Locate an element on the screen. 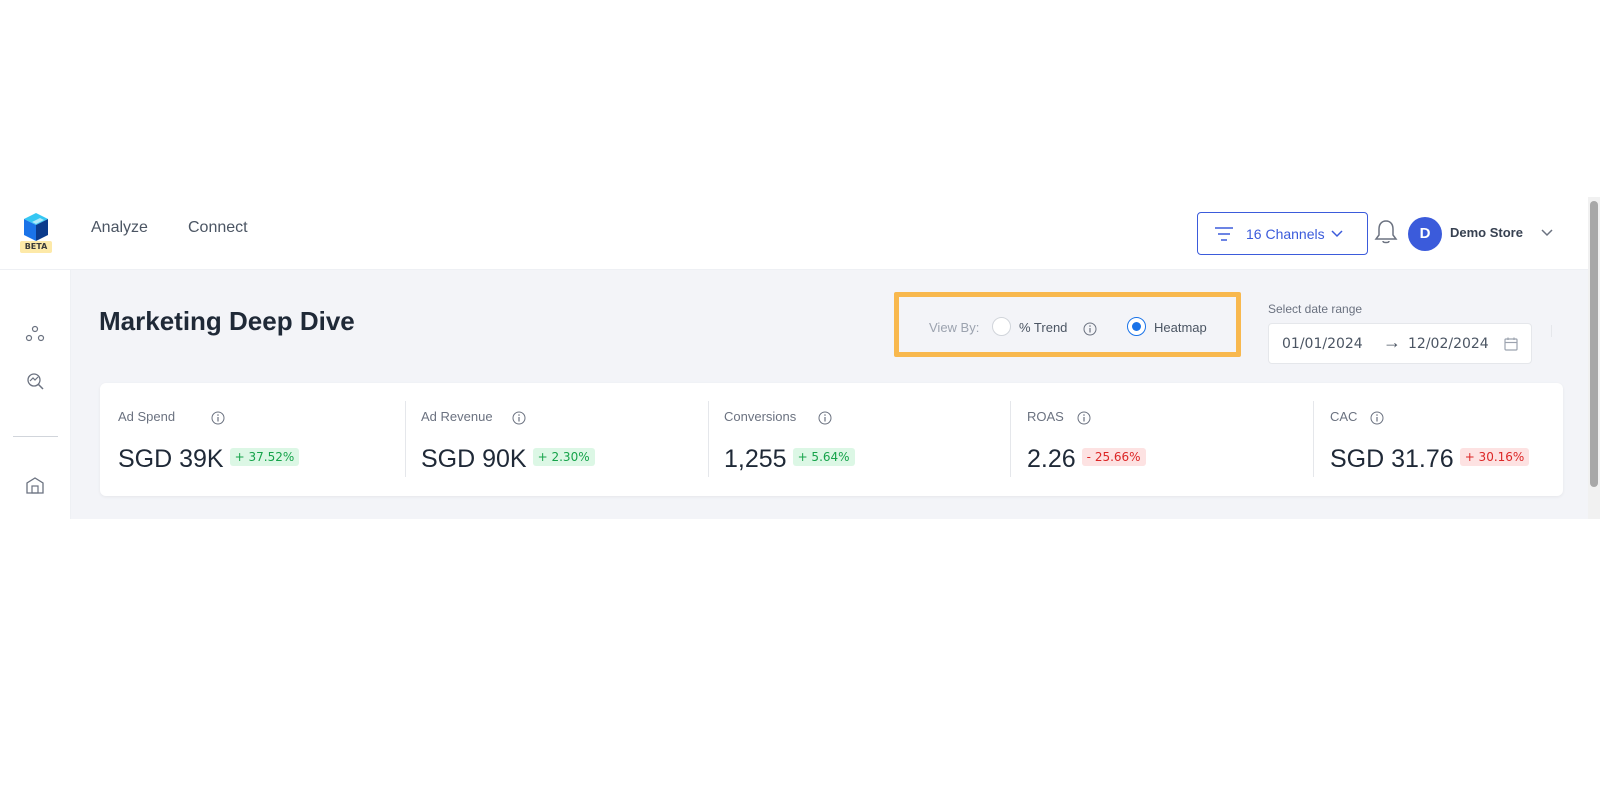 This screenshot has width=1600, height=800. kpi-ad-spend: Ad Spend SGD 39K + 37.52% is located at coordinates (258, 441).